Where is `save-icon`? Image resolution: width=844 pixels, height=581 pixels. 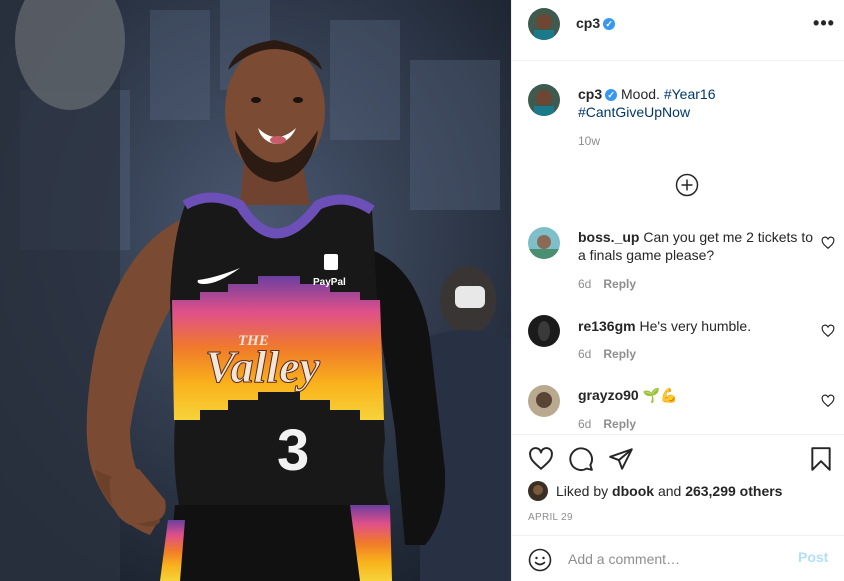
save-icon is located at coordinates (821, 459).